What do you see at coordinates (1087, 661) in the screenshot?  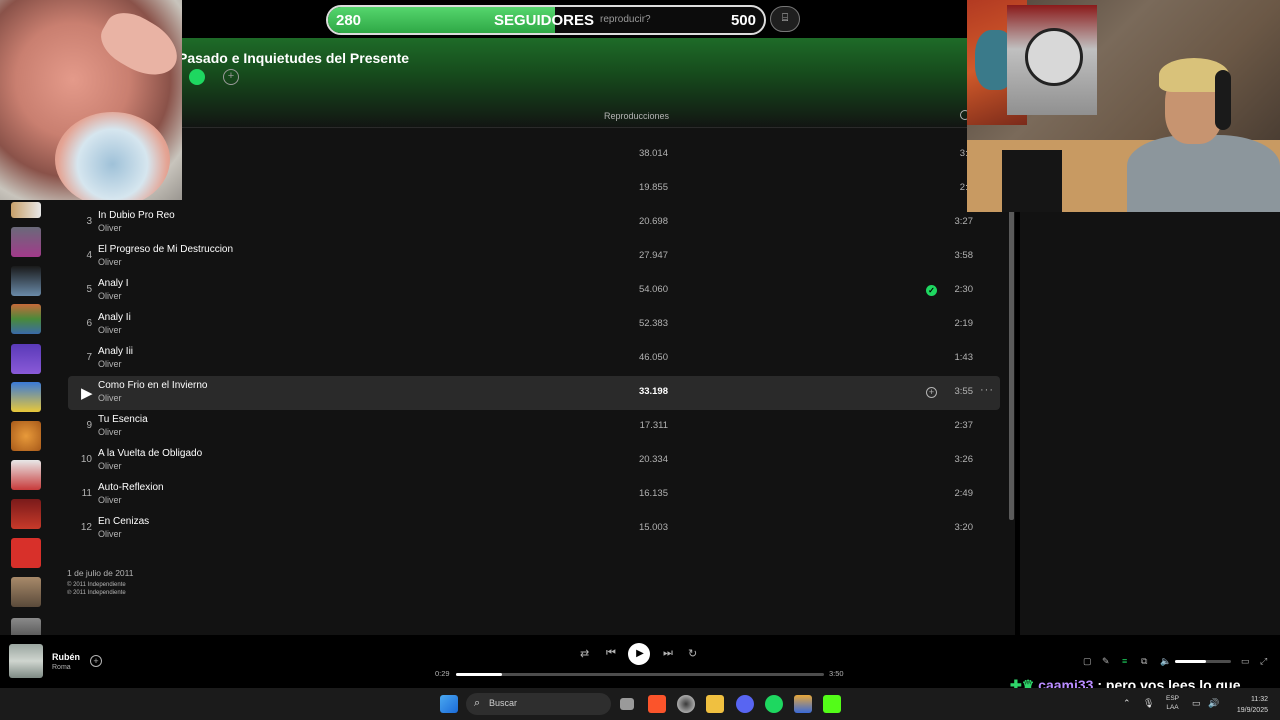 I see `now-playing-view-icon: ▢` at bounding box center [1087, 661].